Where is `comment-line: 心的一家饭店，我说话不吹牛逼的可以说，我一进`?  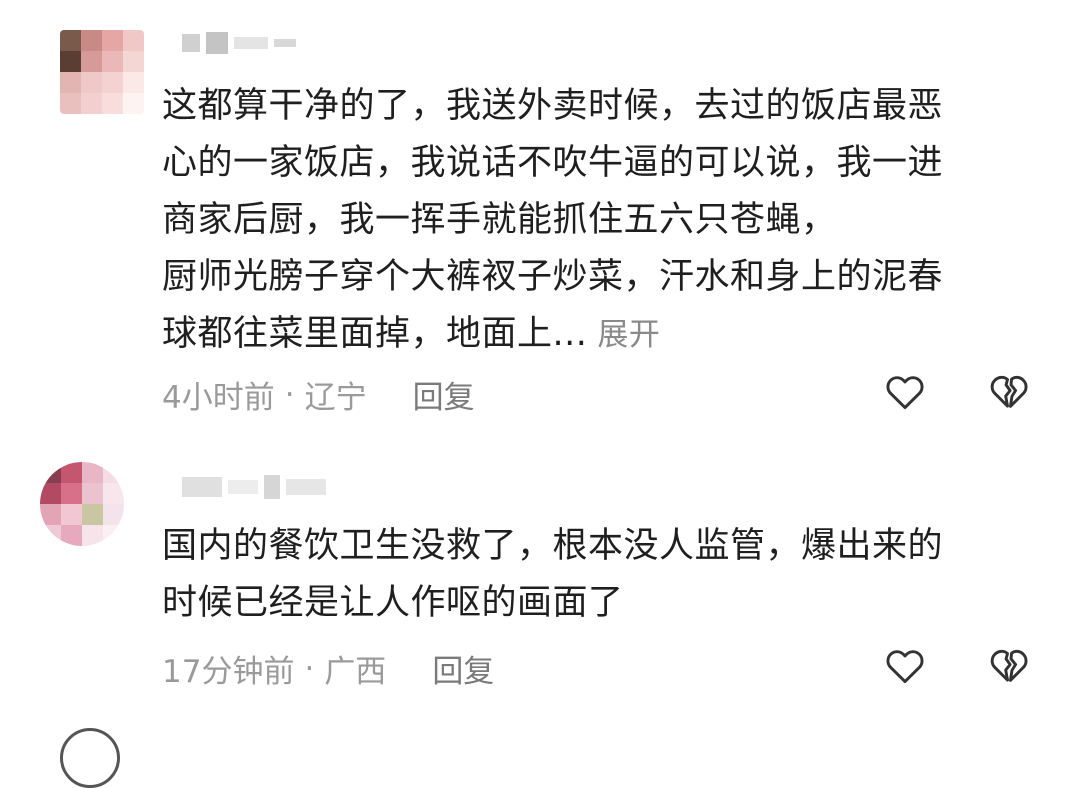
comment-line: 心的一家饭店，我说话不吹牛逼的可以说，我一进 is located at coordinates (553, 163).